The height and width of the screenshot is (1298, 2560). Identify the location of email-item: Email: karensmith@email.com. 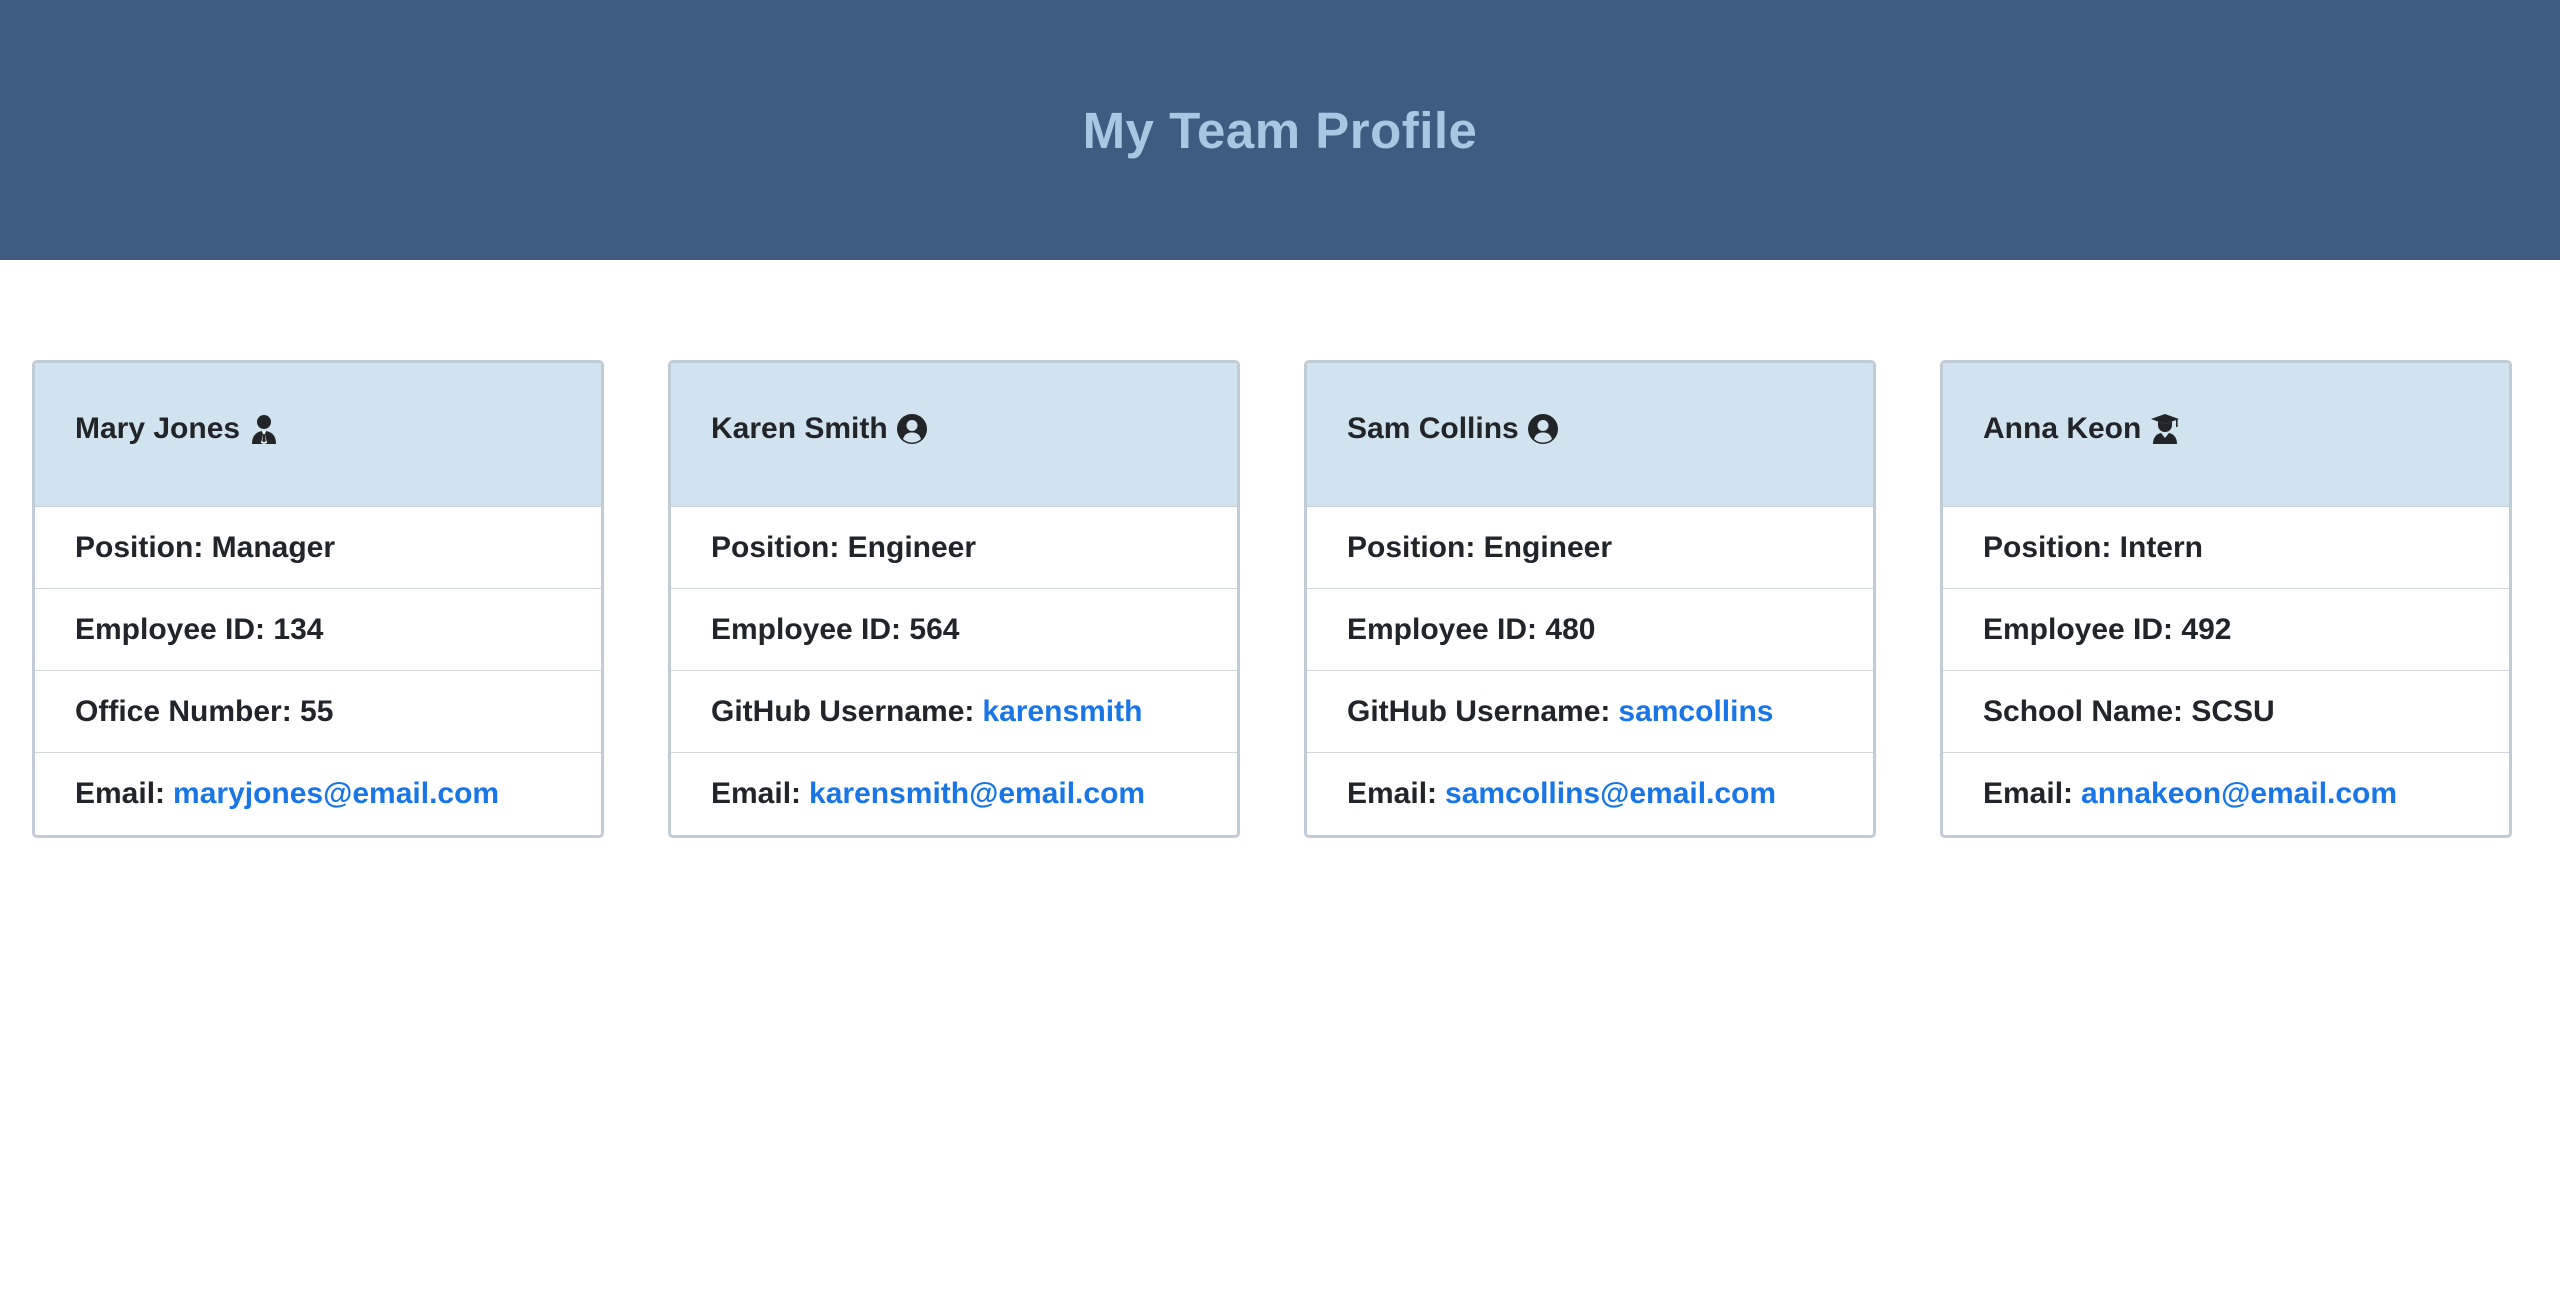
(954, 794).